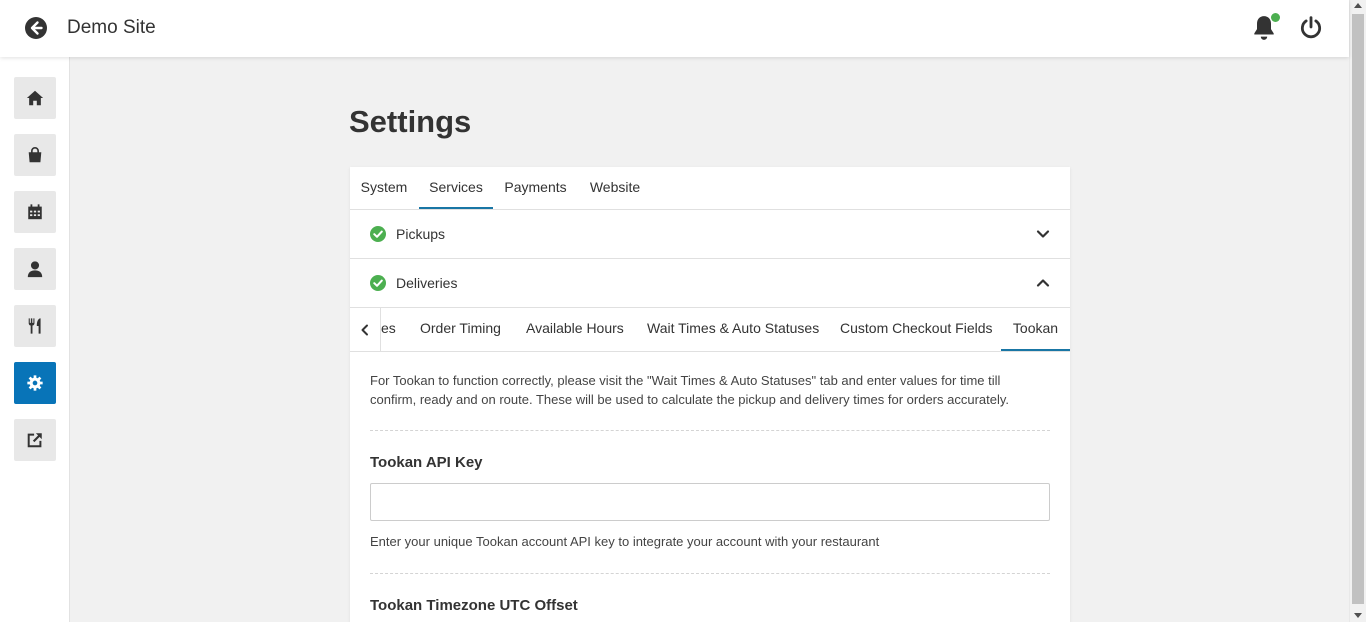  I want to click on external-link-icon, so click(34, 440).